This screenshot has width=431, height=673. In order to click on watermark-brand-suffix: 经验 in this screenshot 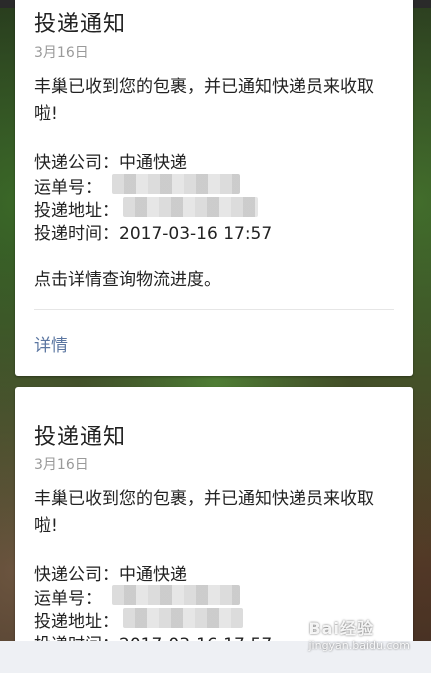, I will do `click(356, 628)`.